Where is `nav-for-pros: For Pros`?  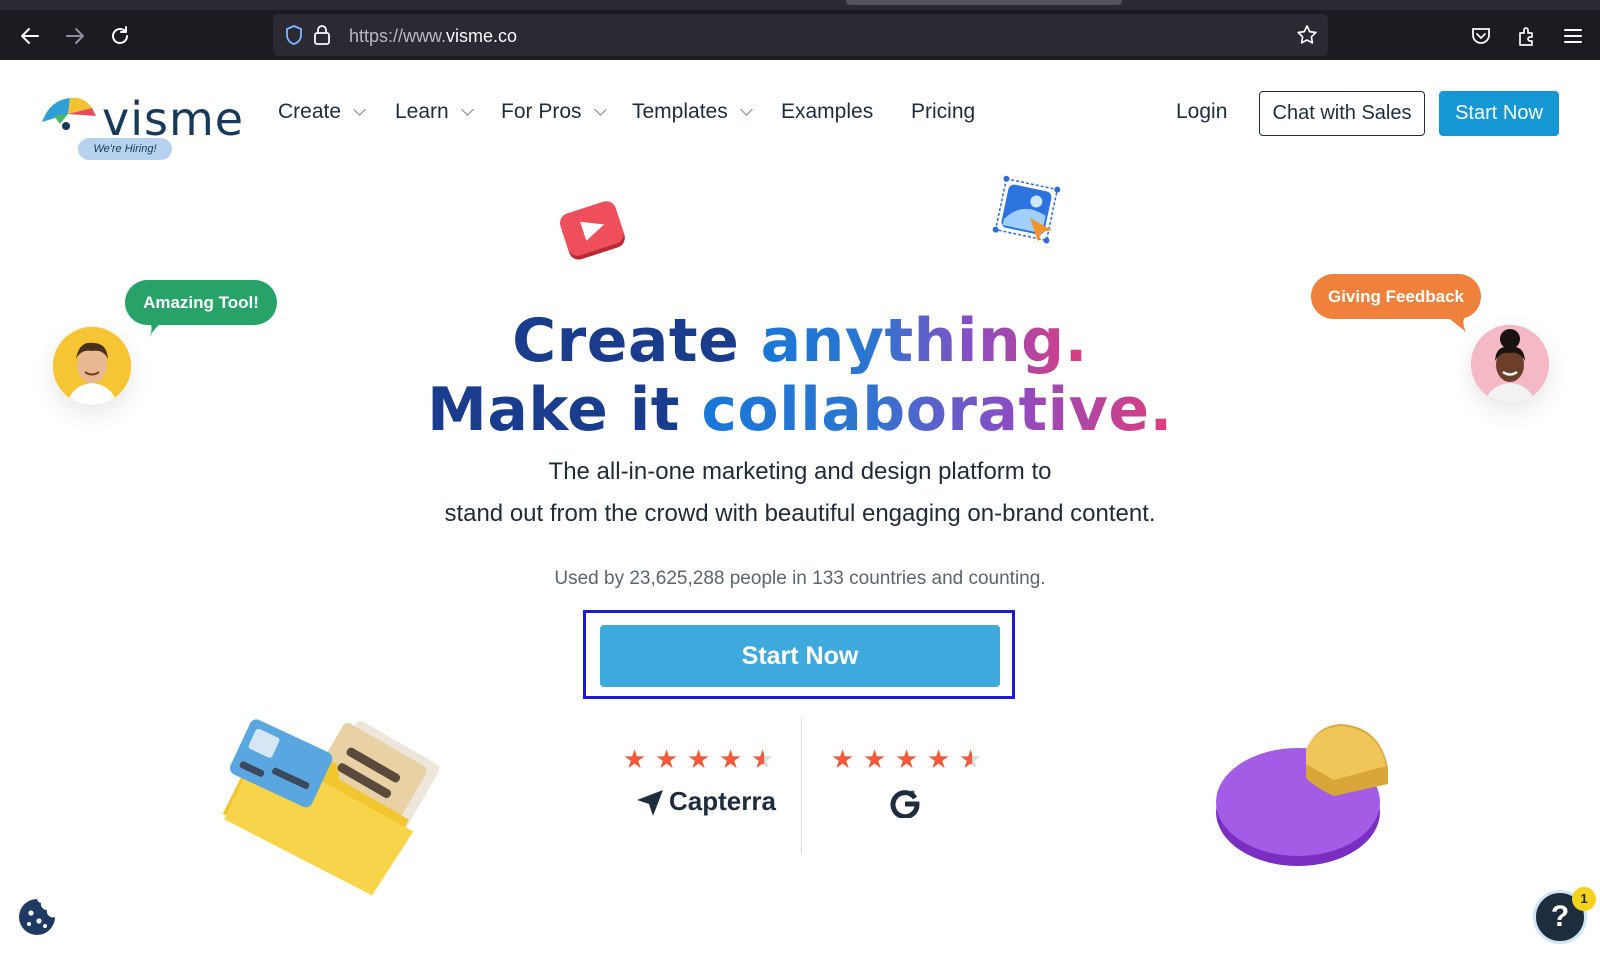
nav-for-pros: For Pros is located at coordinates (554, 112).